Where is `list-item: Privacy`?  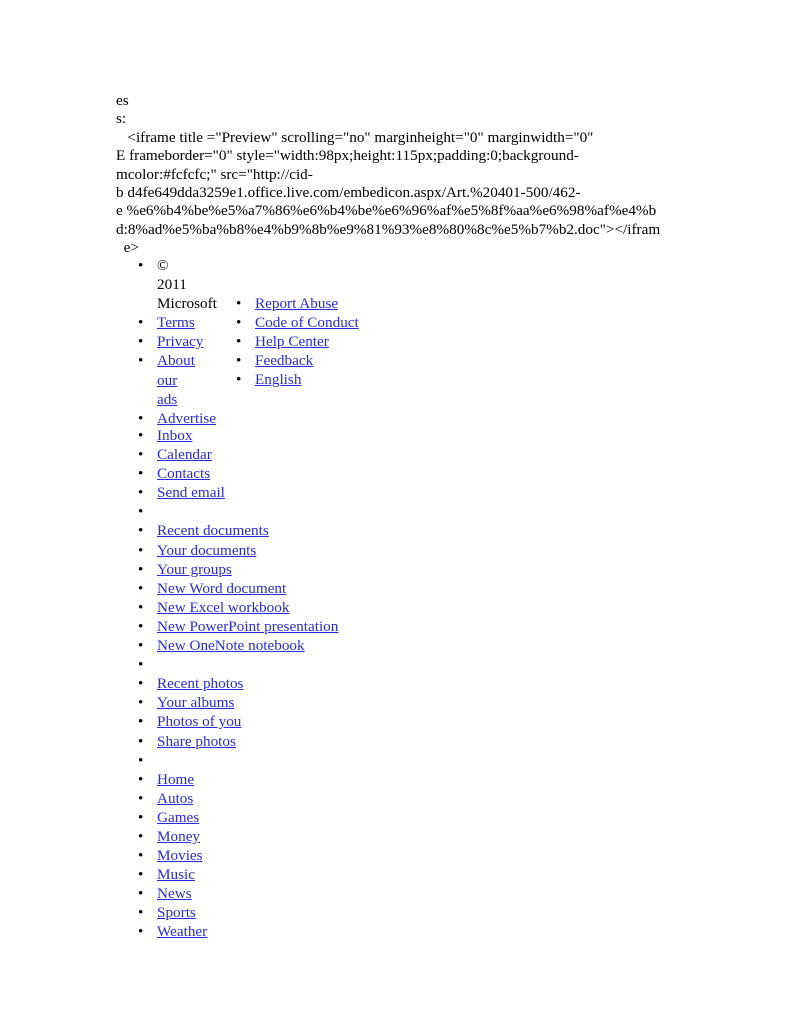
list-item: Privacy is located at coordinates (166, 341).